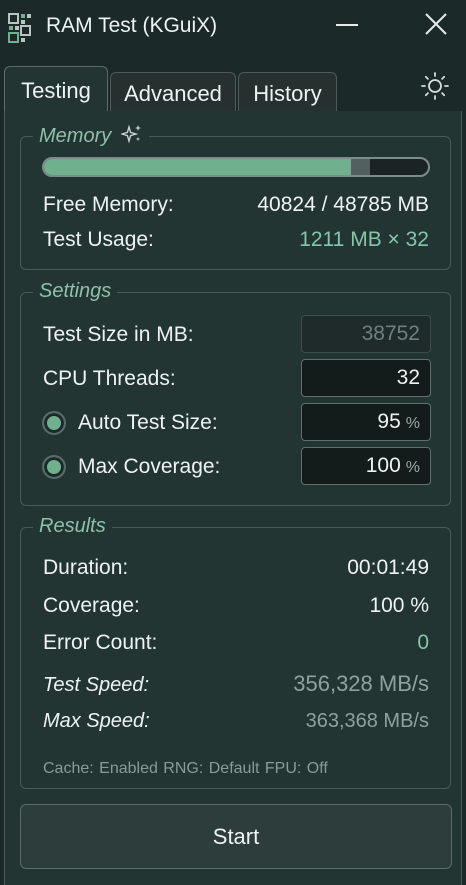 The width and height of the screenshot is (466, 885). I want to click on free-memory-value: 40824 / 48785 MB, so click(343, 204).